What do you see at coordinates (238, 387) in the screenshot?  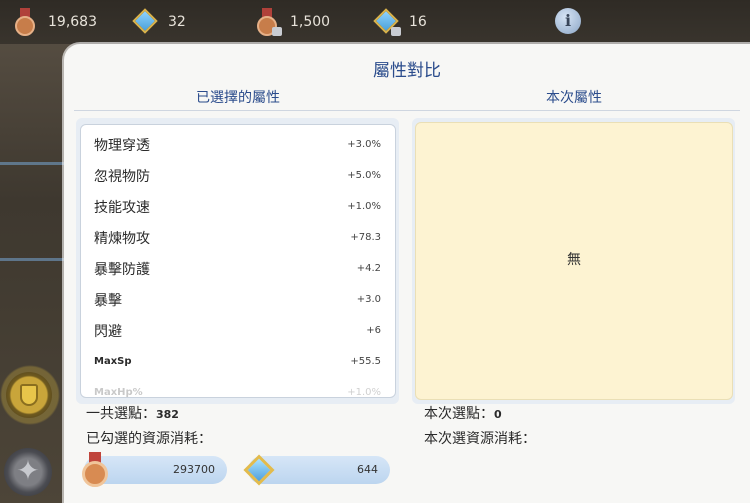 I see `attribute-row: MaxHp% +1.0%` at bounding box center [238, 387].